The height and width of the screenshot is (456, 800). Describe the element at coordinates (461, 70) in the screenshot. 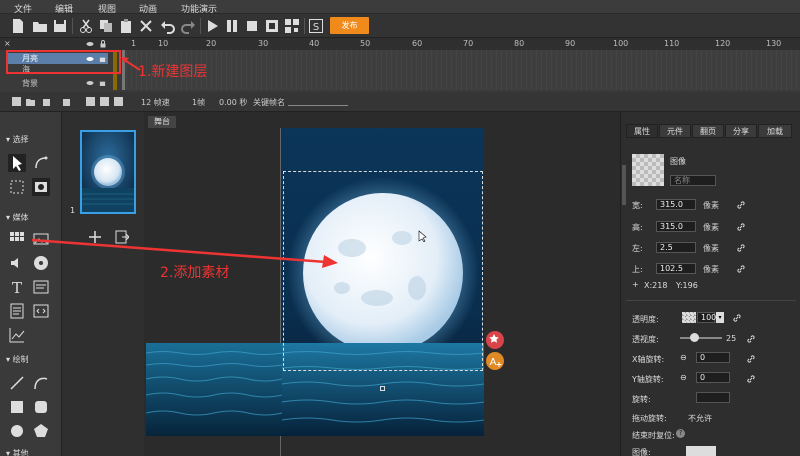

I see `timeline-frames` at that location.